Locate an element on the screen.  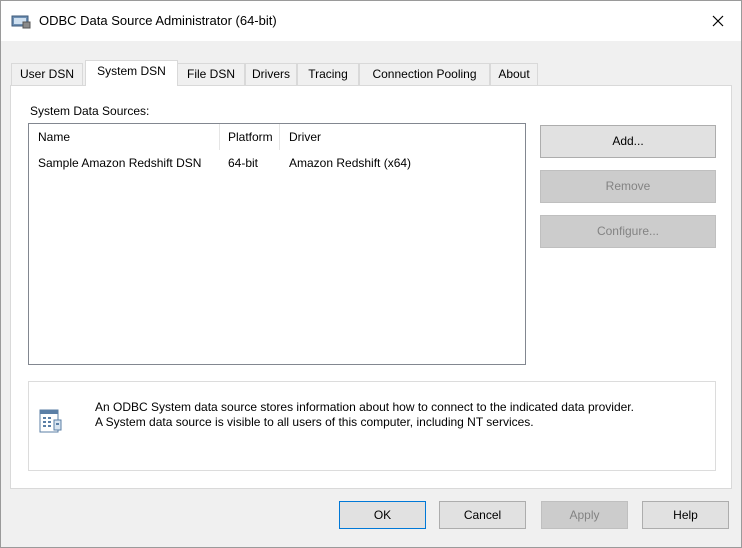
tab-about: About is located at coordinates (514, 74).